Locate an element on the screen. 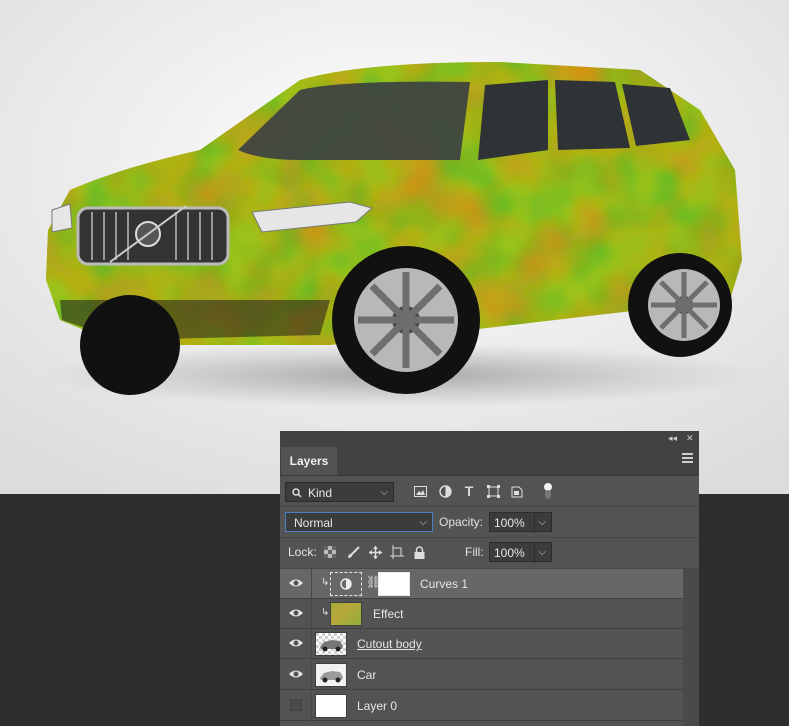  layer-name: Car is located at coordinates (366, 675).